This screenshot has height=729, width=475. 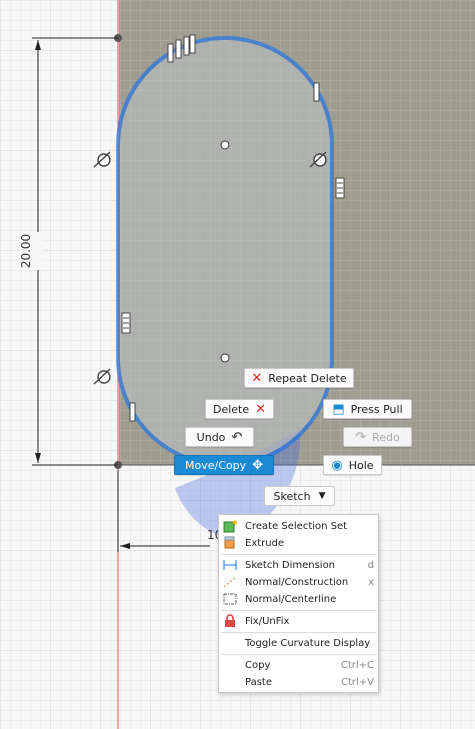 I want to click on redo-button: ↷ Redo, so click(x=377, y=437).